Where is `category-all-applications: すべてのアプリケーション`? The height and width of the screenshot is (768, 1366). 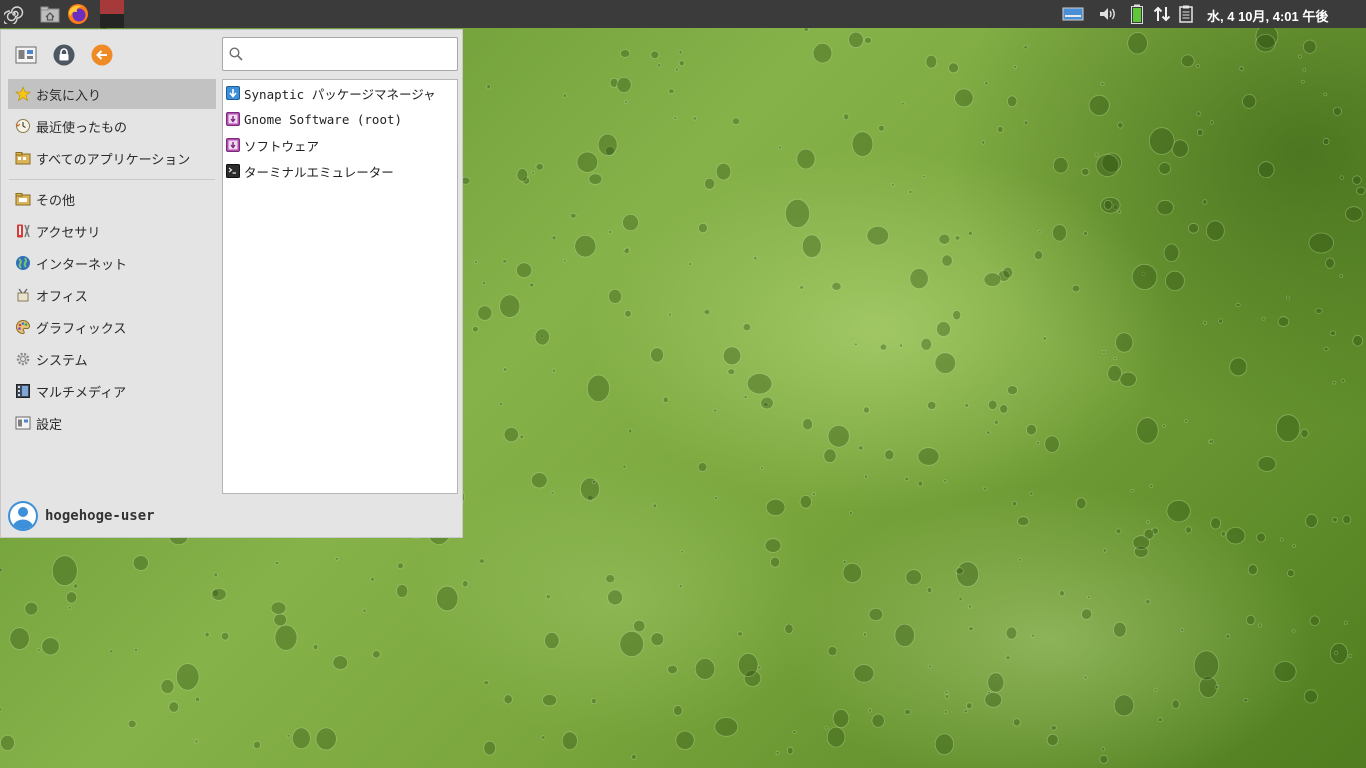 category-all-applications: すべてのアプリケーション is located at coordinates (112, 158).